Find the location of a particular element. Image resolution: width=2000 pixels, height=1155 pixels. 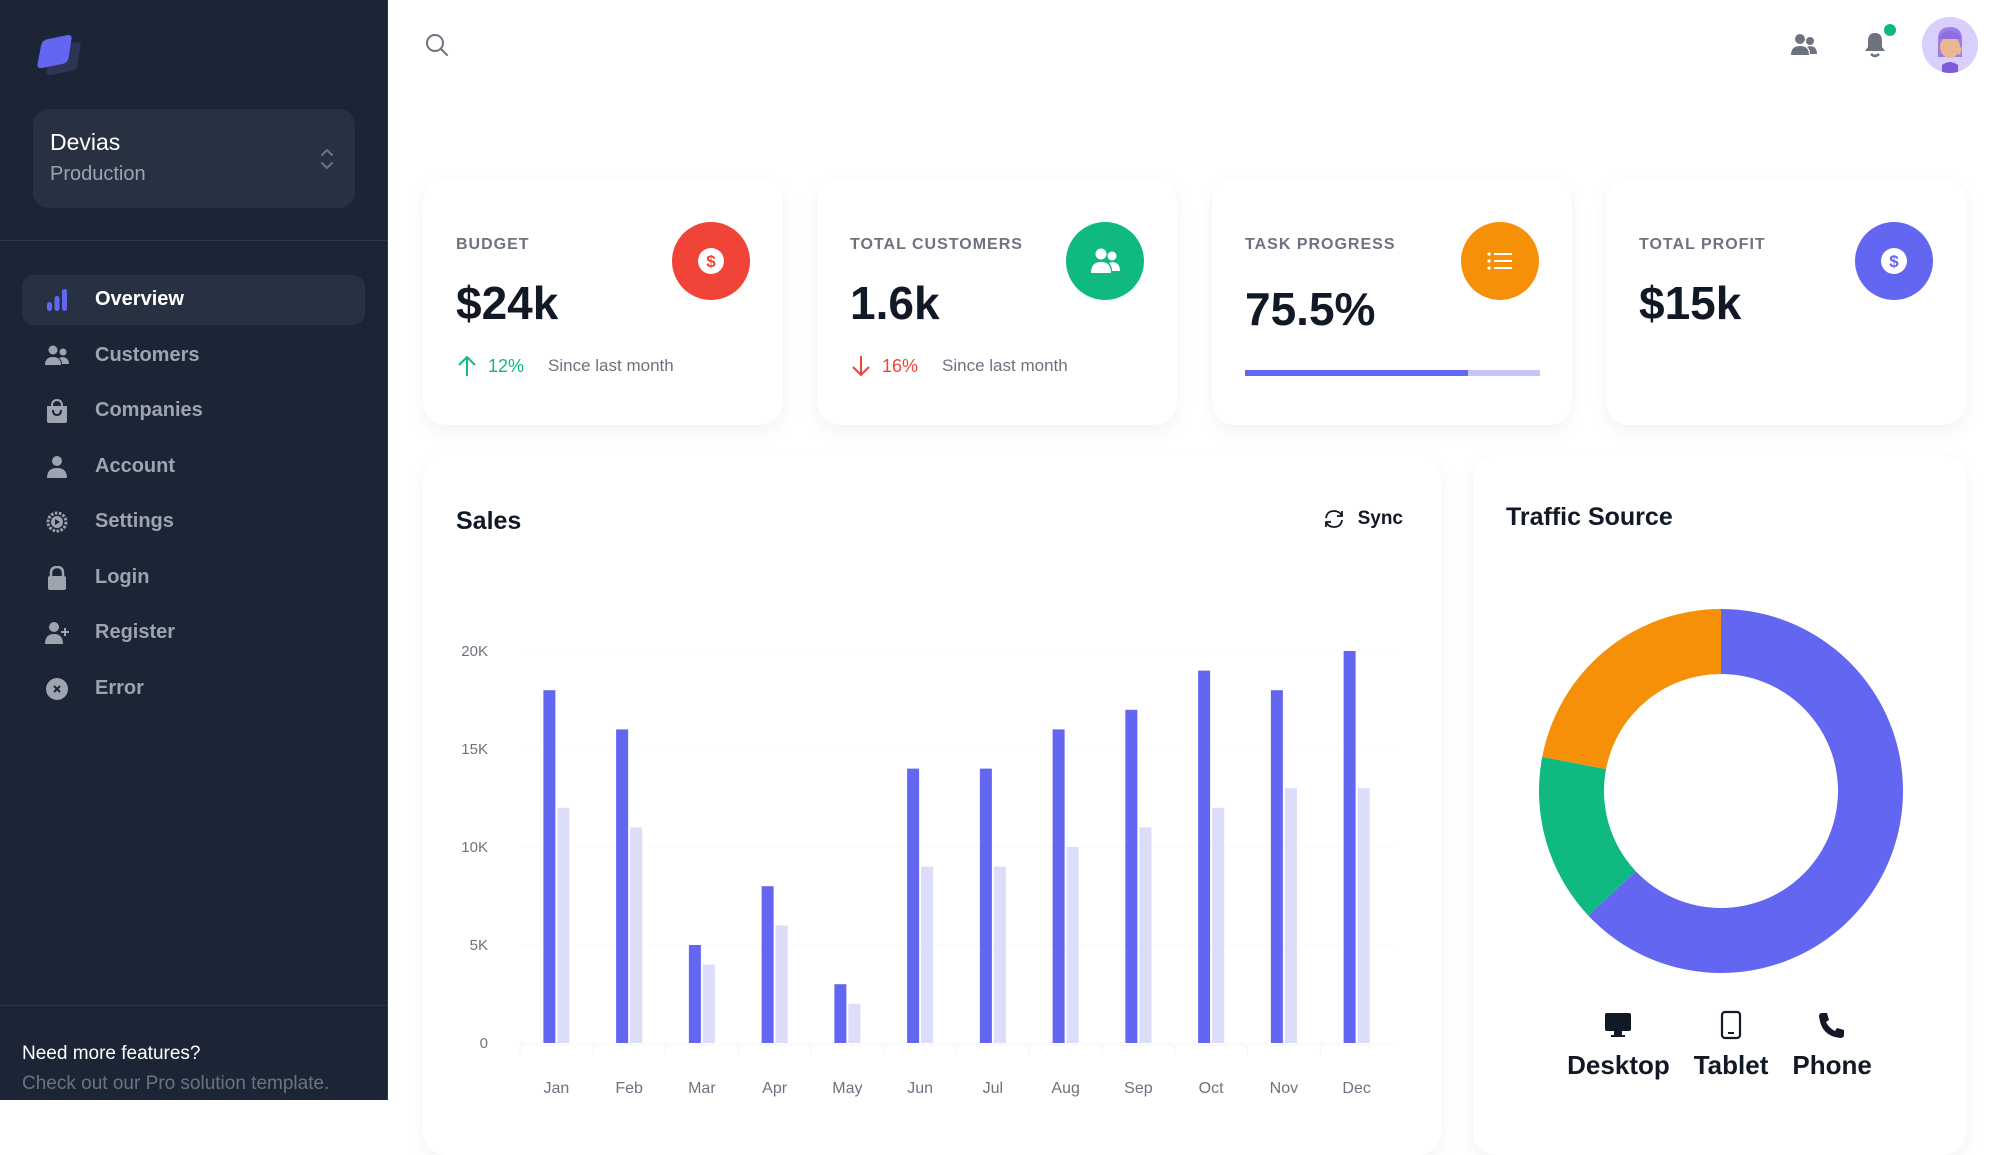

sidebar-item-companies: Companies is located at coordinates (193, 411).